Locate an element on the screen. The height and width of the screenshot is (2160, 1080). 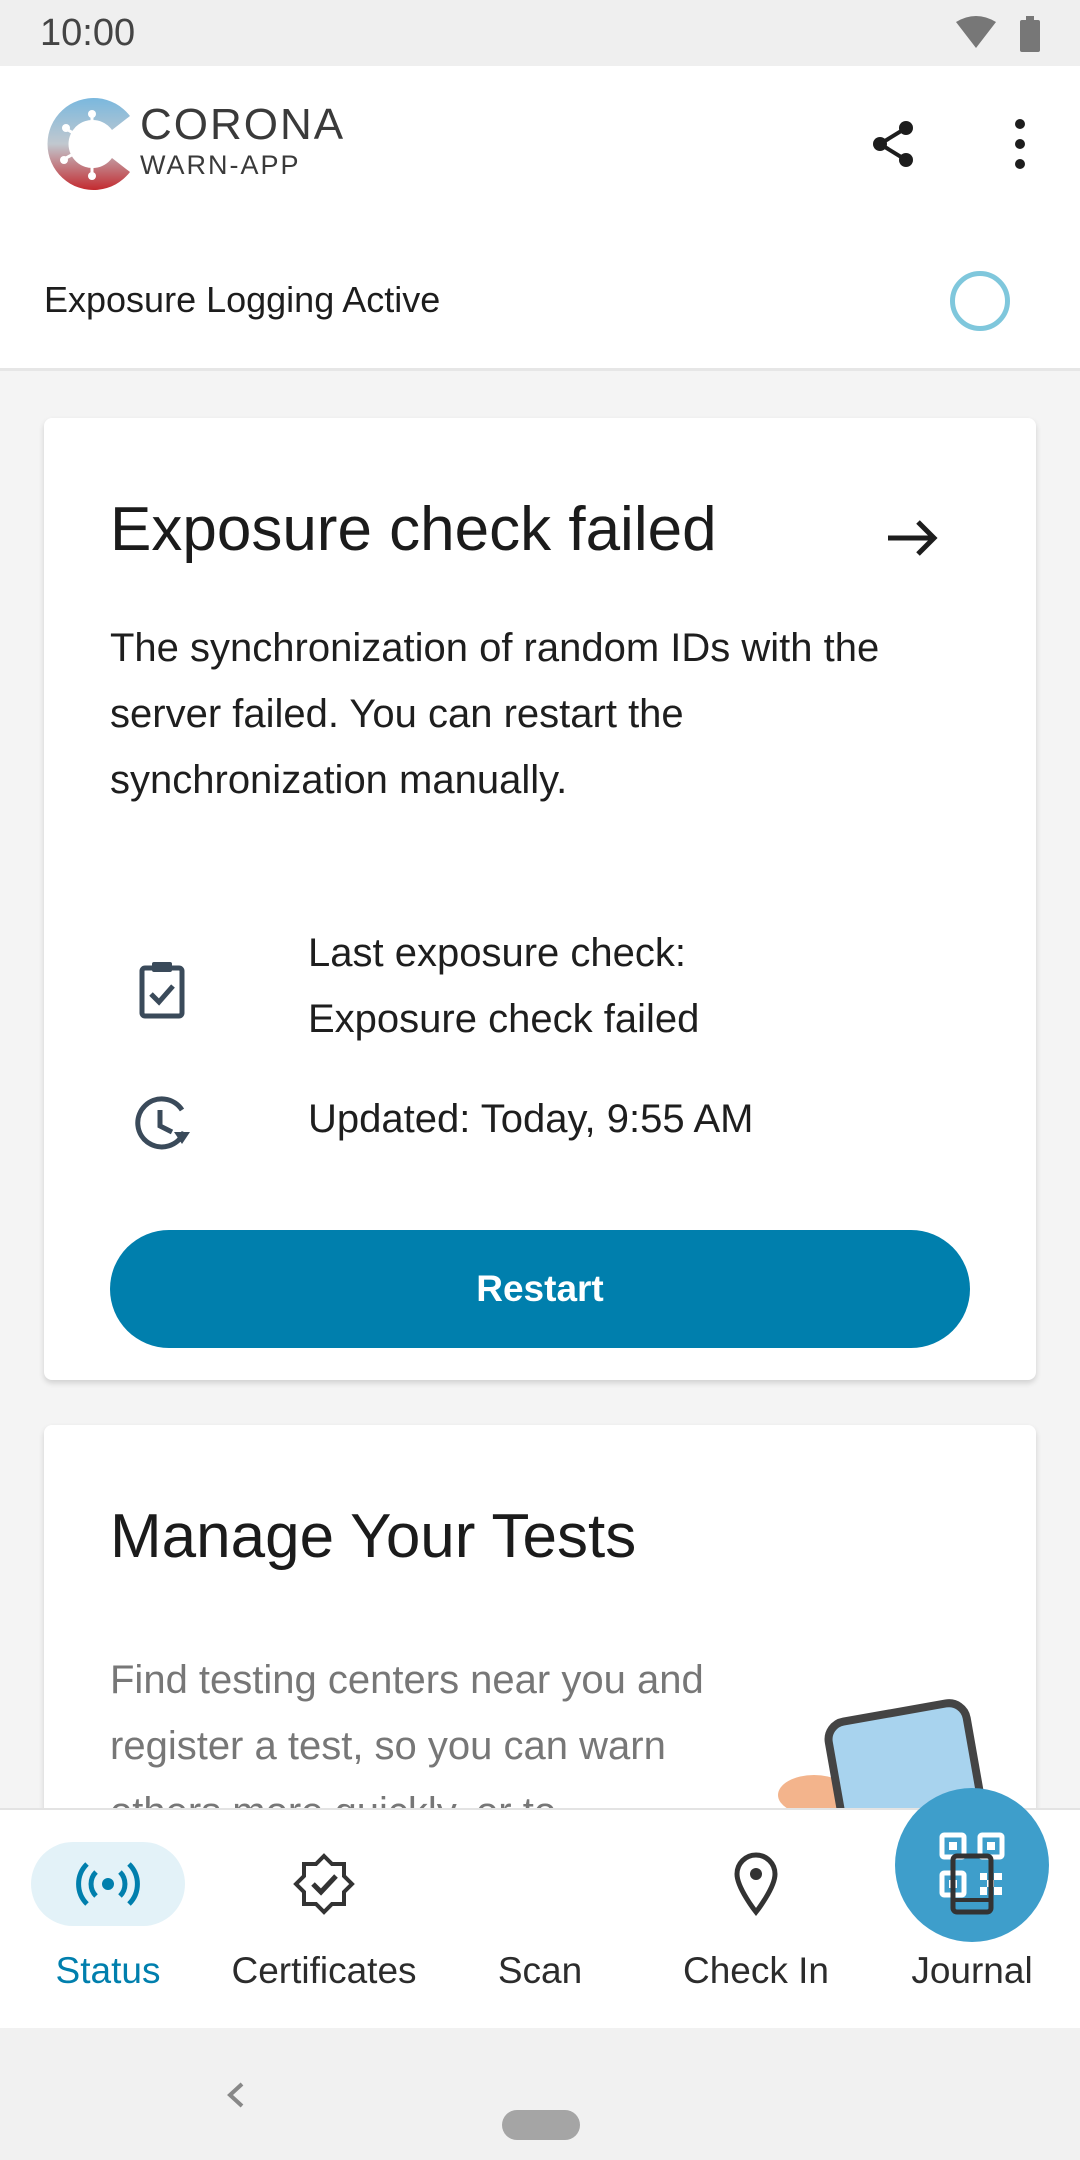
nav-item-status: Status is located at coordinates (108, 1920).